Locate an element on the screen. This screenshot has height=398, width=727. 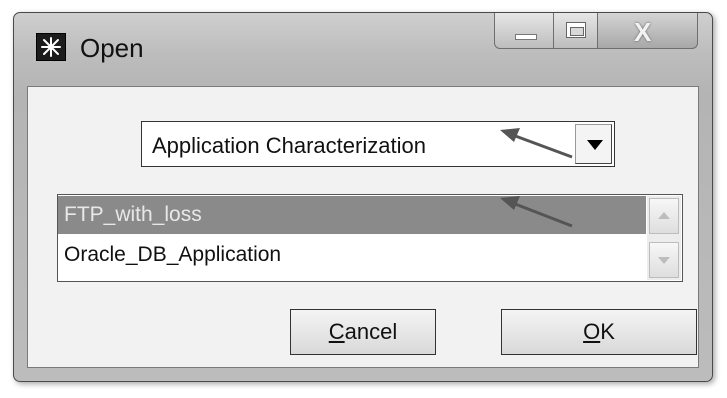
dropdown-arrow-icon is located at coordinates (595, 145).